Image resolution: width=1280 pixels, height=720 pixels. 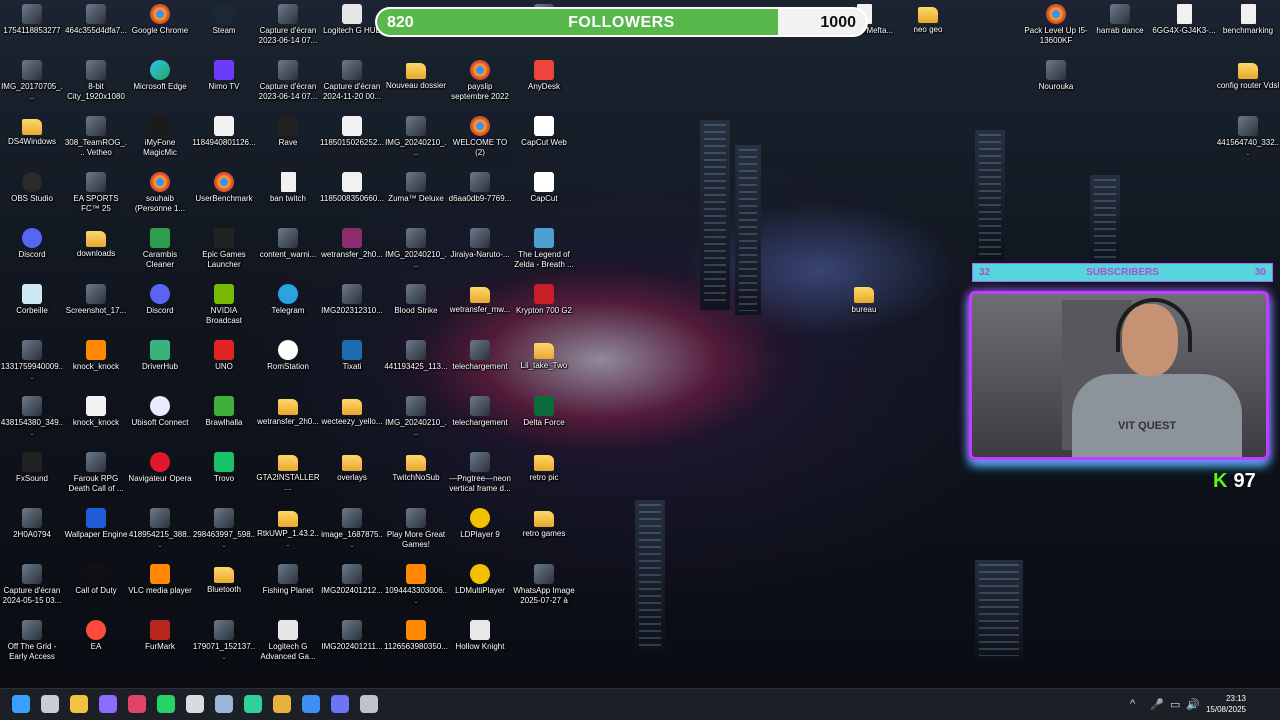 I want to click on whatsapp-icon, so click(x=166, y=704).